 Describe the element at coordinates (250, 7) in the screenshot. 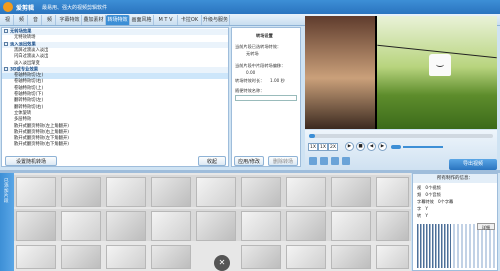

I see `title-bar: 爱剪辑 最易用、强大的视频剪辑软件` at that location.